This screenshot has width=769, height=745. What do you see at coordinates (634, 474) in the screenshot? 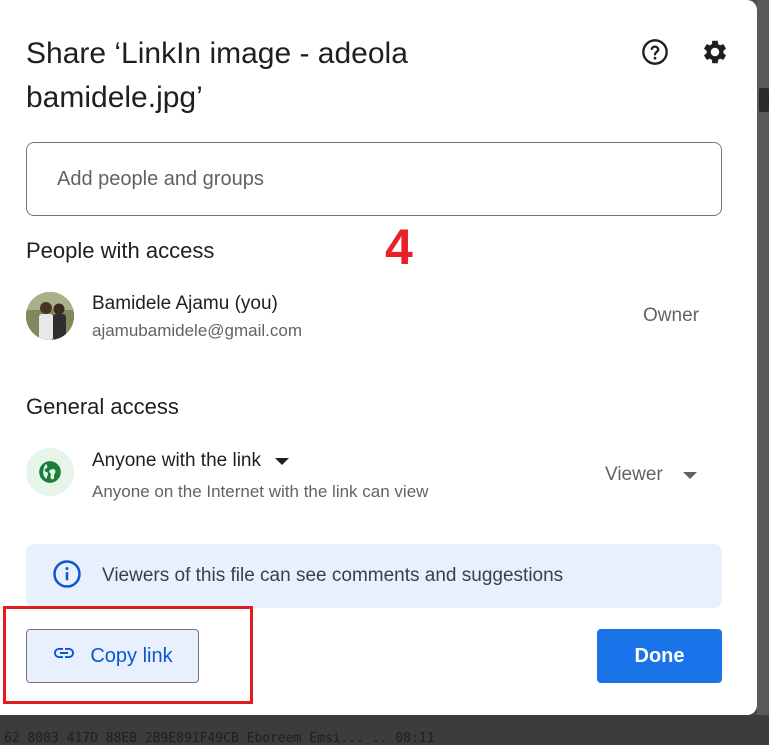
I see `role-label: Viewer` at bounding box center [634, 474].